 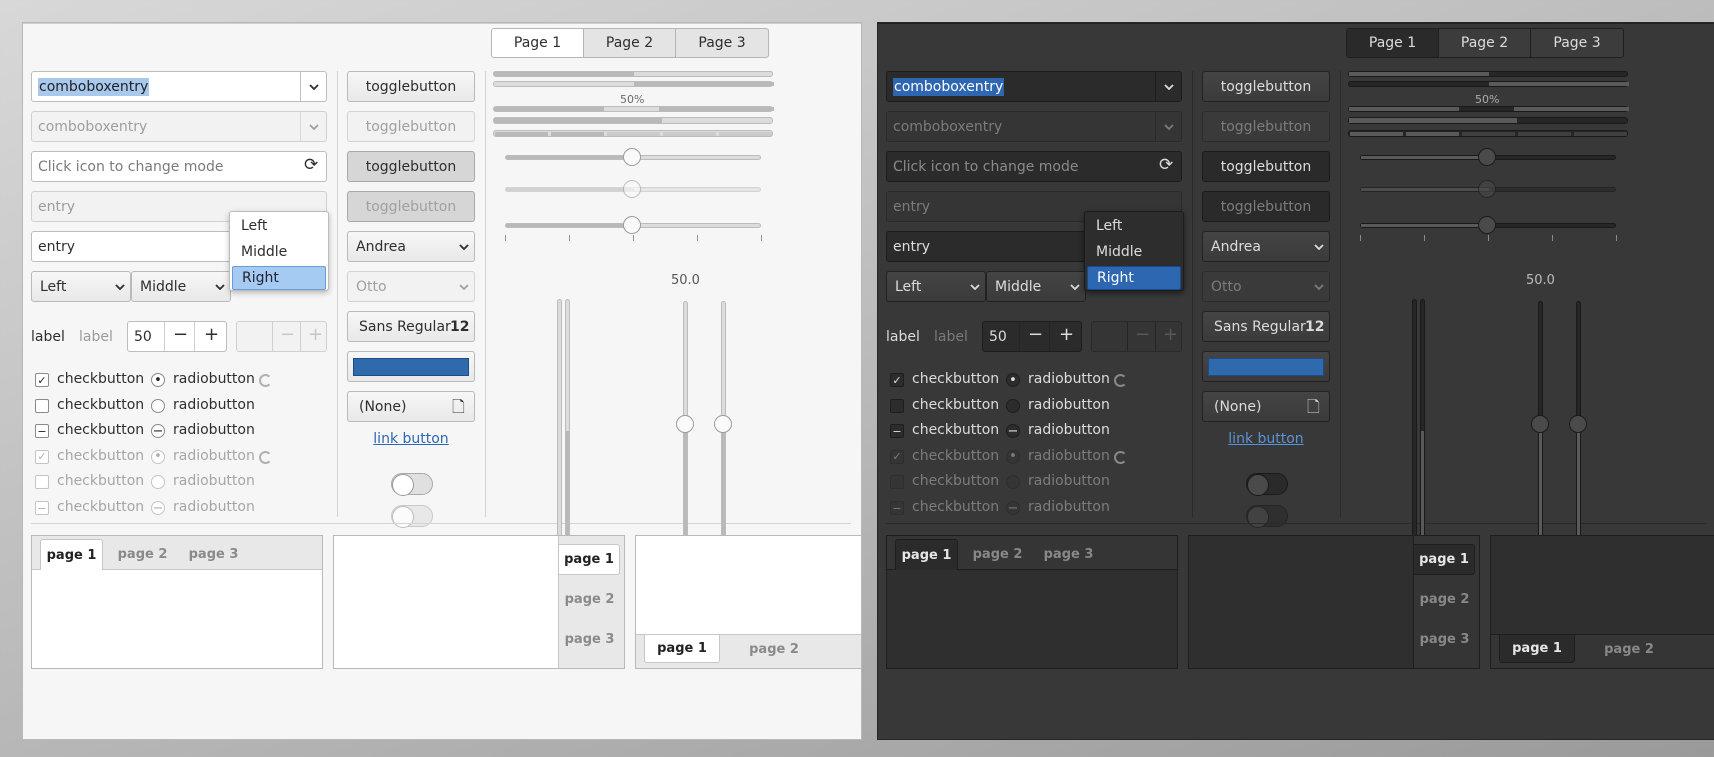 I want to click on progress-fill, so click(x=1433, y=120).